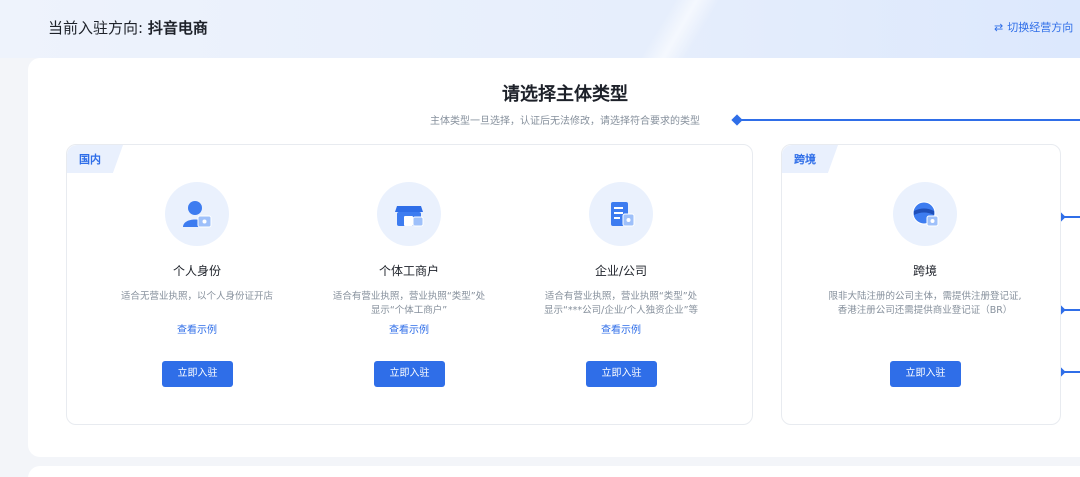 The width and height of the screenshot is (1080, 477). What do you see at coordinates (1040, 27) in the screenshot?
I see `switch-label: 切换经营方向` at bounding box center [1040, 27].